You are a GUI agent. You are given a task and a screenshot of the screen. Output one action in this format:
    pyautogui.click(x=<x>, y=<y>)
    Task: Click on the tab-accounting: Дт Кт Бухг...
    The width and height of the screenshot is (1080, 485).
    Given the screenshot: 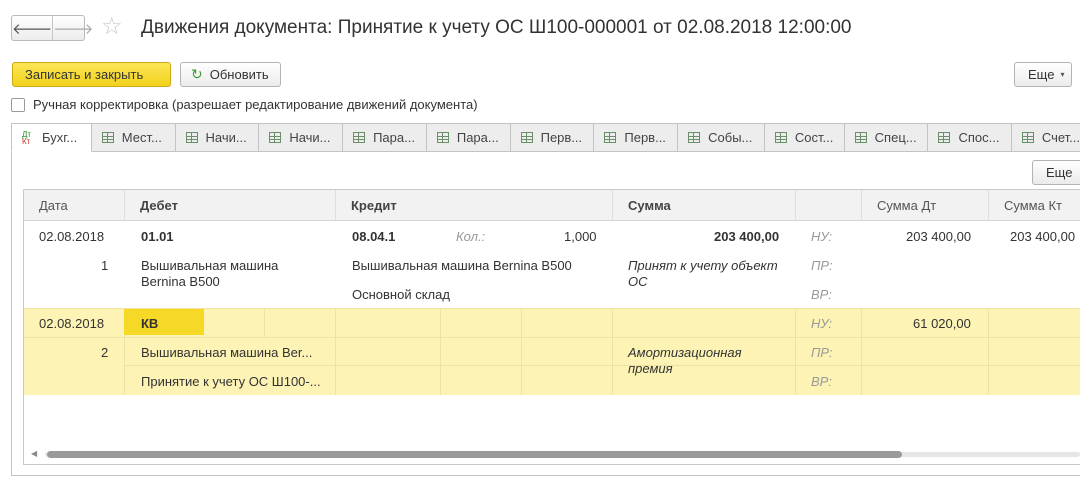 What is the action you would take?
    pyautogui.click(x=51, y=137)
    